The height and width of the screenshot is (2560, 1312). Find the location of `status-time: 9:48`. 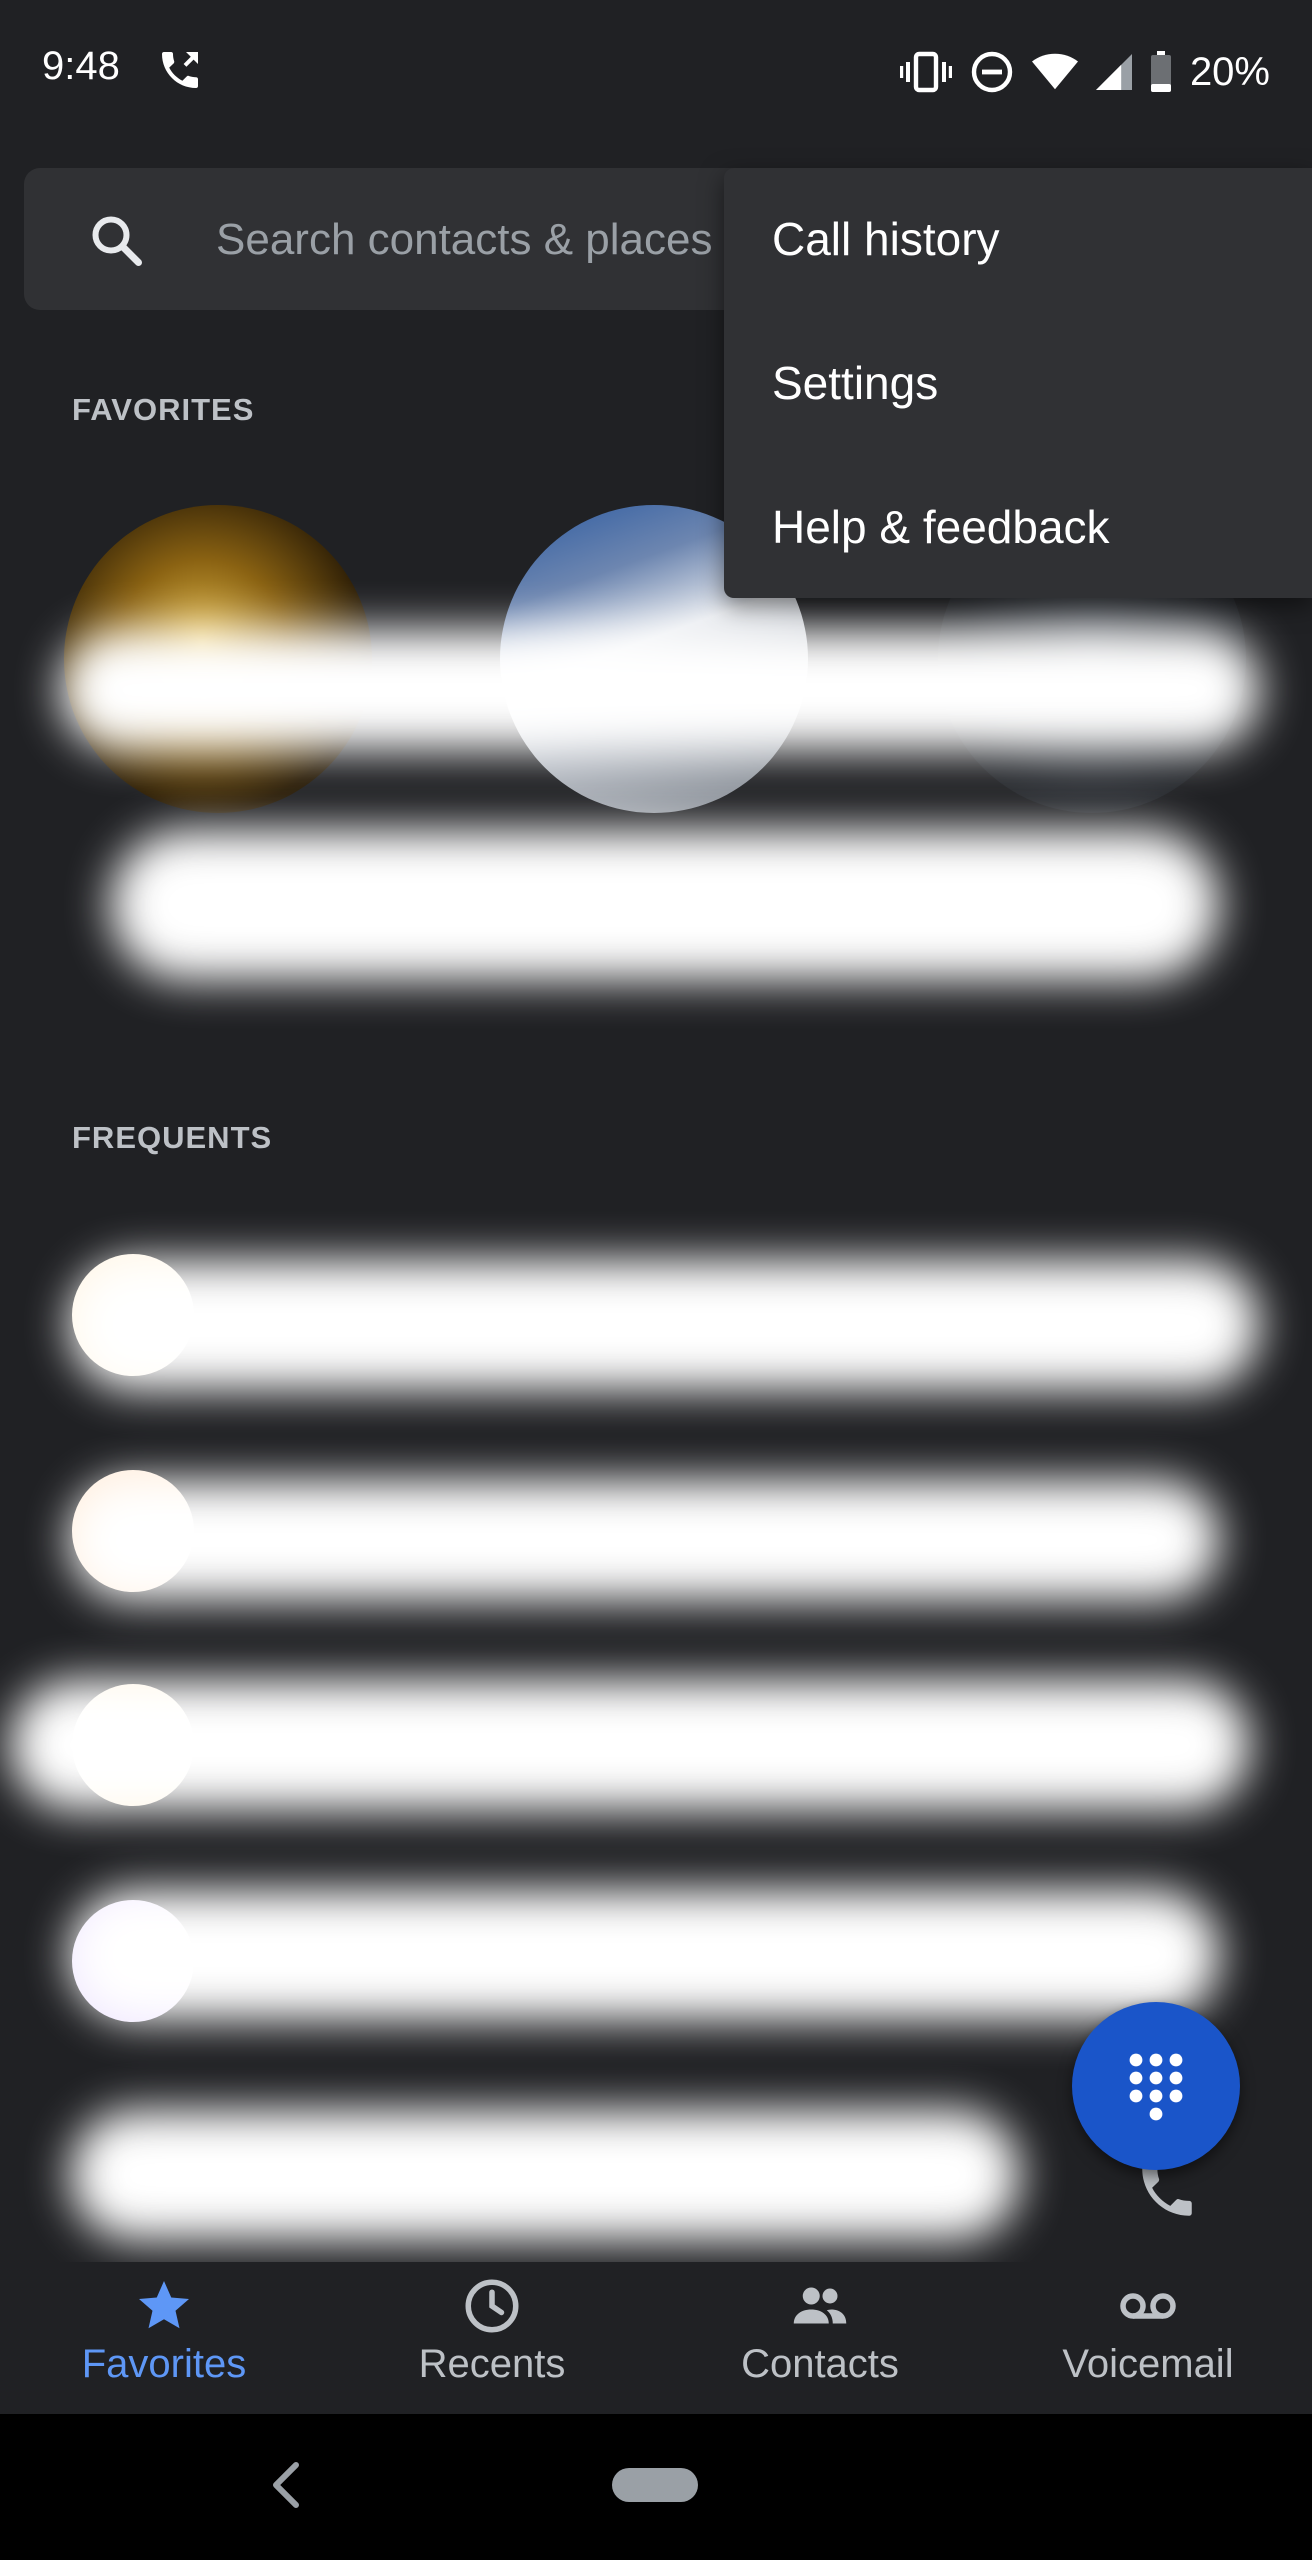

status-time: 9:48 is located at coordinates (81, 66).